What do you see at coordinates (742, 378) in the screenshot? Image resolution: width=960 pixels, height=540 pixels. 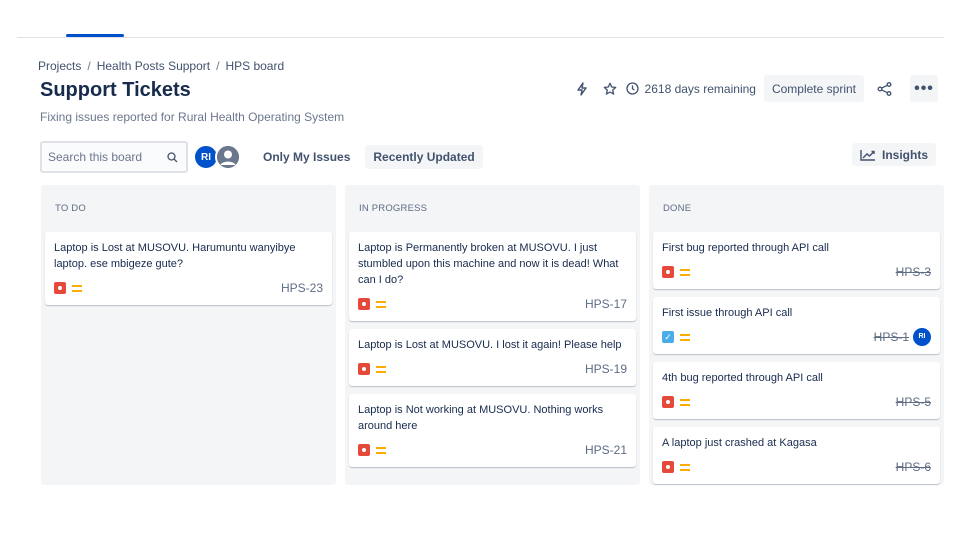 I see `issue-summary: 4th bug reported through API call` at bounding box center [742, 378].